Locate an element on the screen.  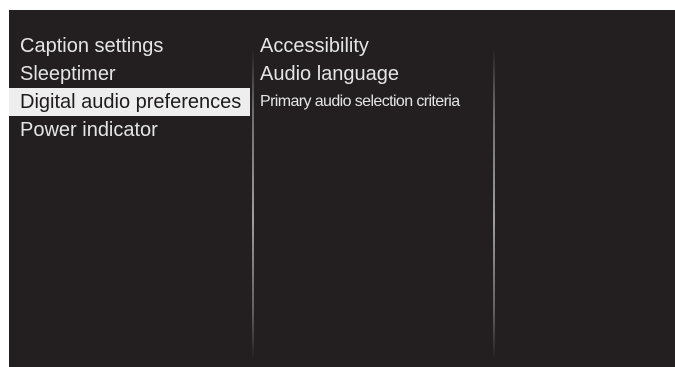
menu-item-accessibility: Accessibility is located at coordinates (376, 46).